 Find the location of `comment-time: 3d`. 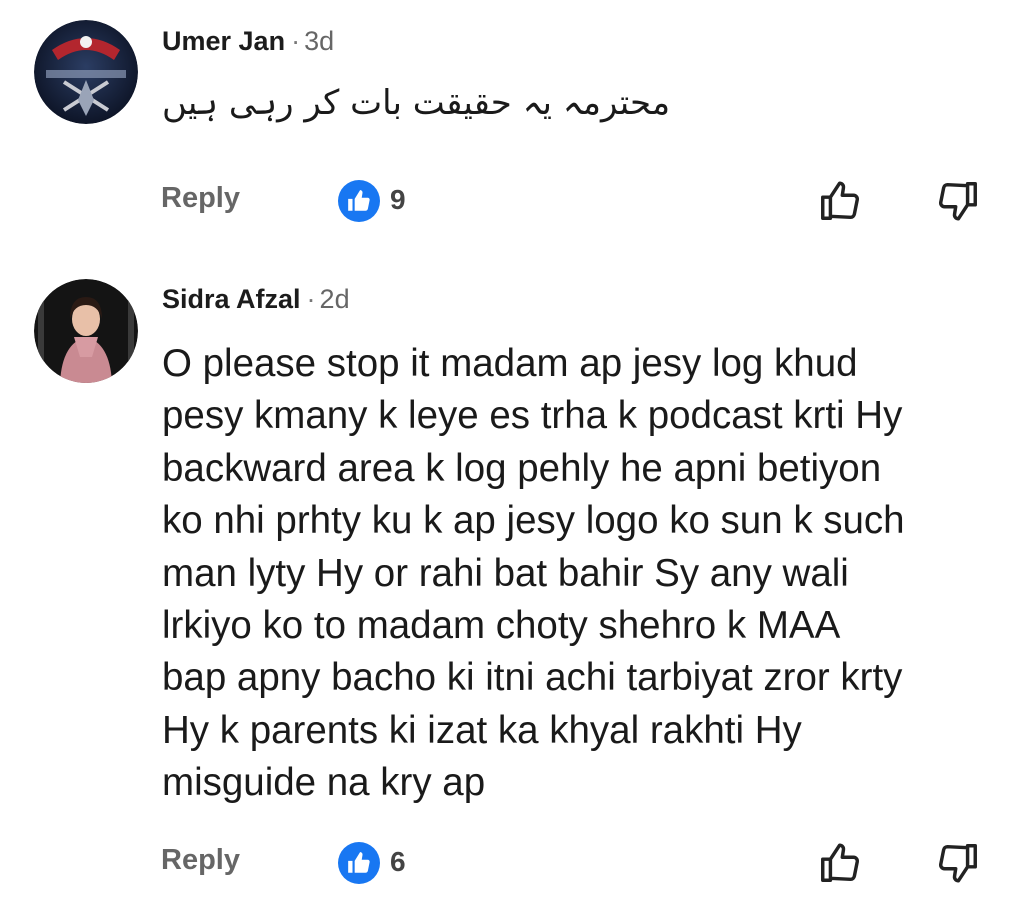

comment-time: 3d is located at coordinates (319, 40).